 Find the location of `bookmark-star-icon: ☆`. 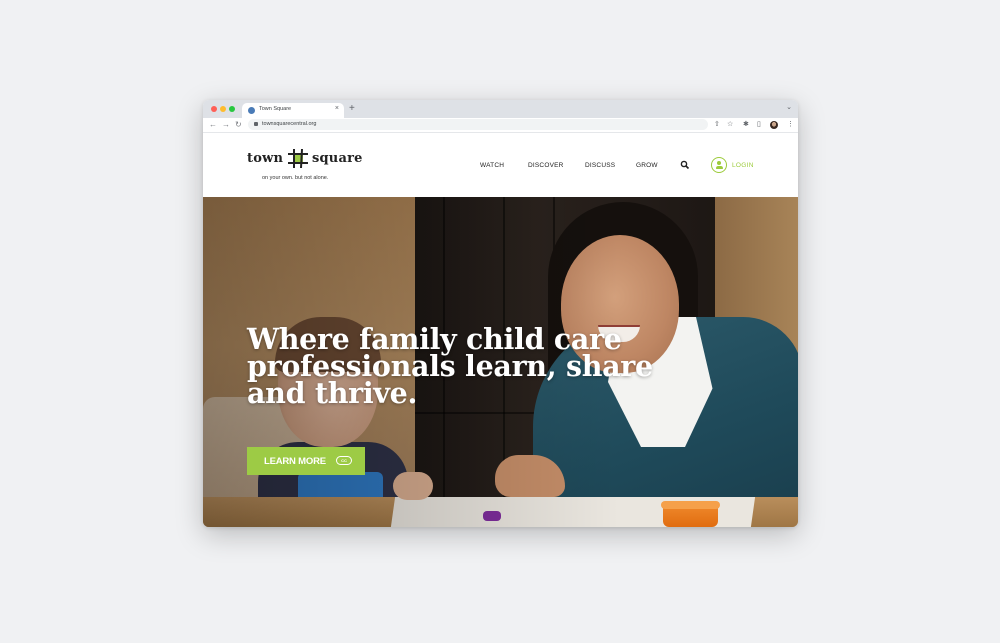

bookmark-star-icon: ☆ is located at coordinates (730, 125).